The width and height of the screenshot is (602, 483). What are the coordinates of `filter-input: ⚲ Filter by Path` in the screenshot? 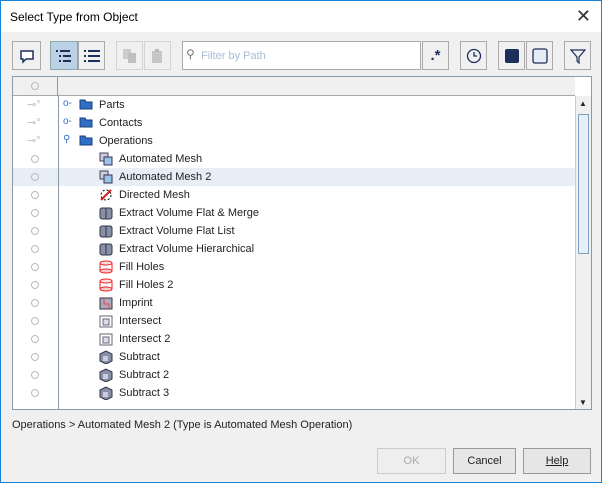 It's located at (301, 55).